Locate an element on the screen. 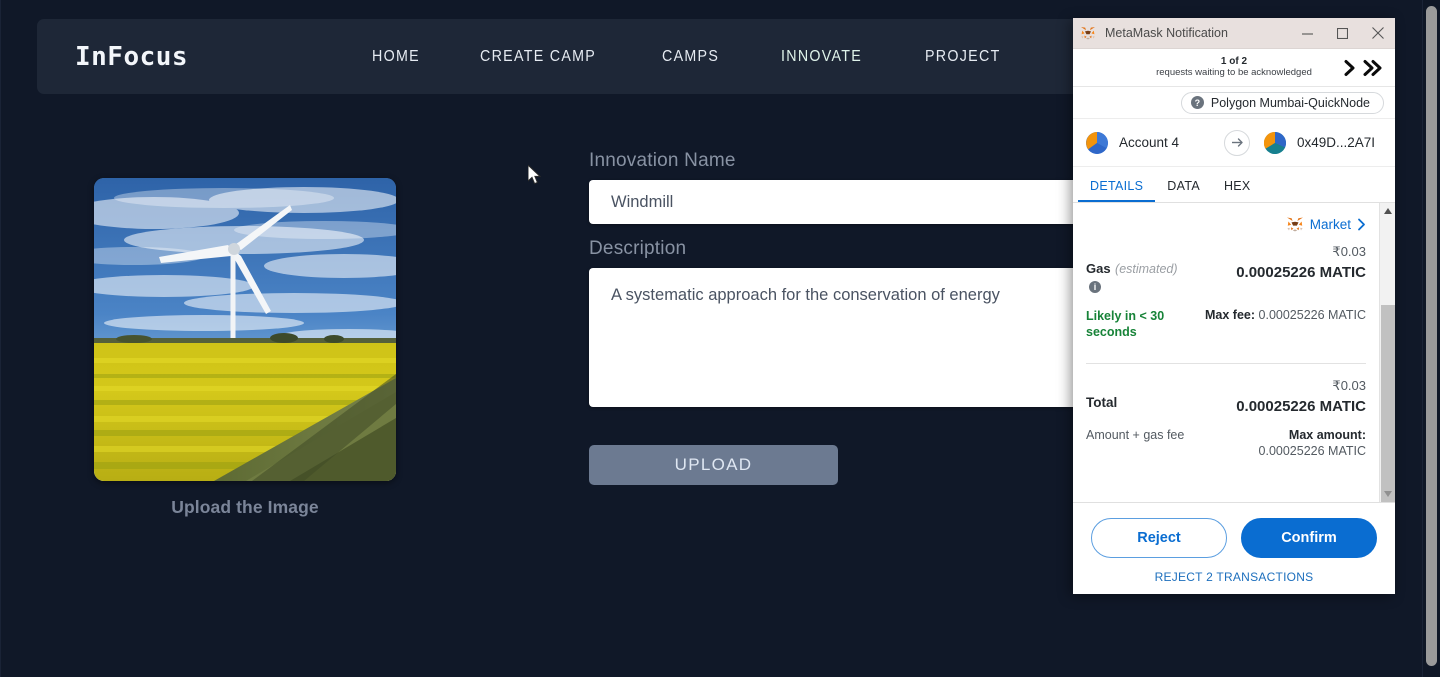 This screenshot has height=677, width=1440. network-name: Polygon Mumbai-QuickNode is located at coordinates (1290, 102).